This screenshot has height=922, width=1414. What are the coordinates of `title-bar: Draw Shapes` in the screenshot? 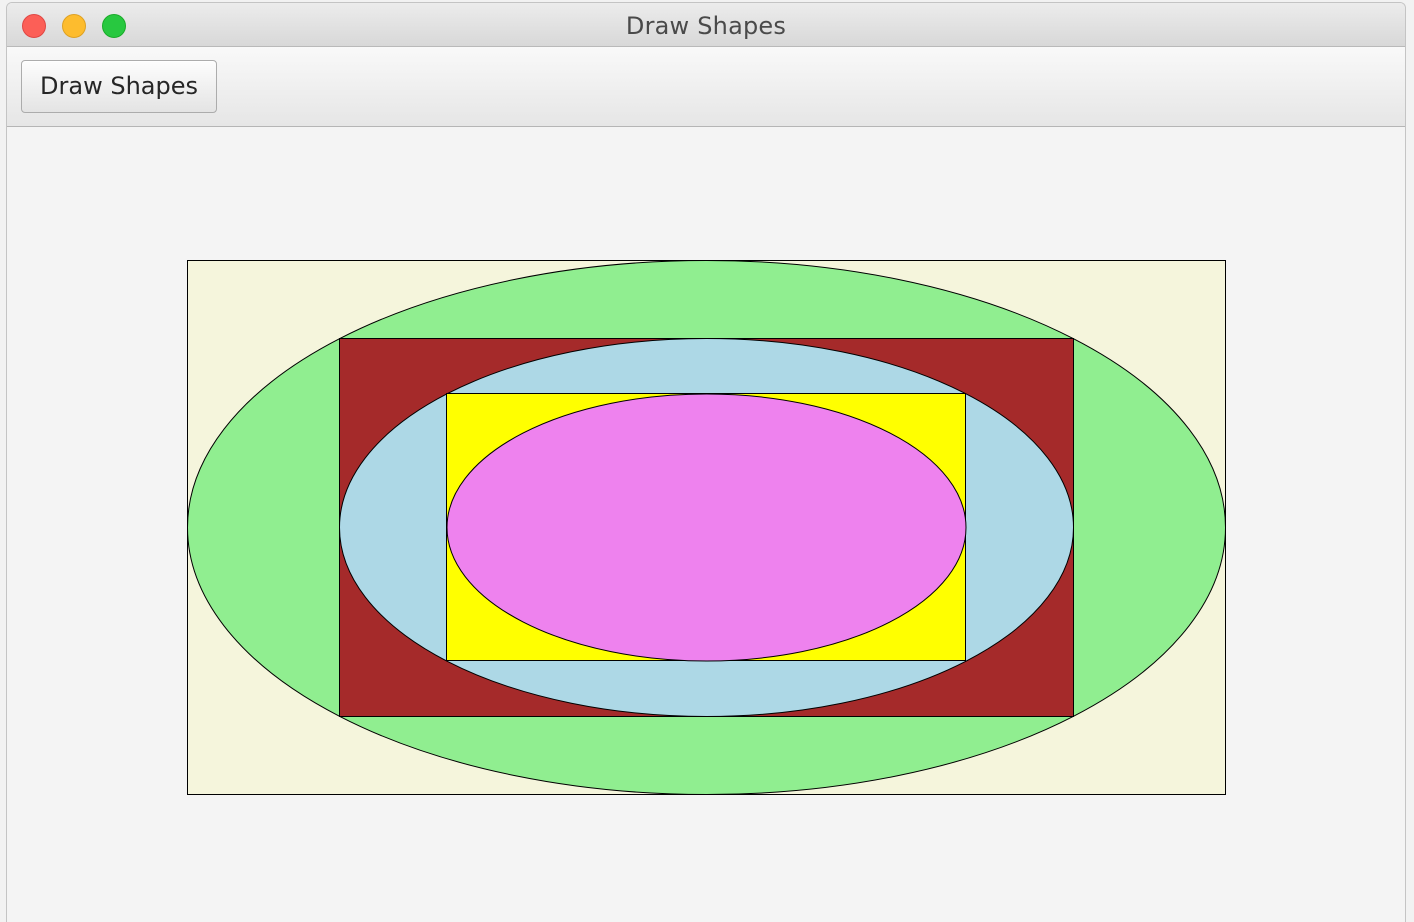 It's located at (706, 25).